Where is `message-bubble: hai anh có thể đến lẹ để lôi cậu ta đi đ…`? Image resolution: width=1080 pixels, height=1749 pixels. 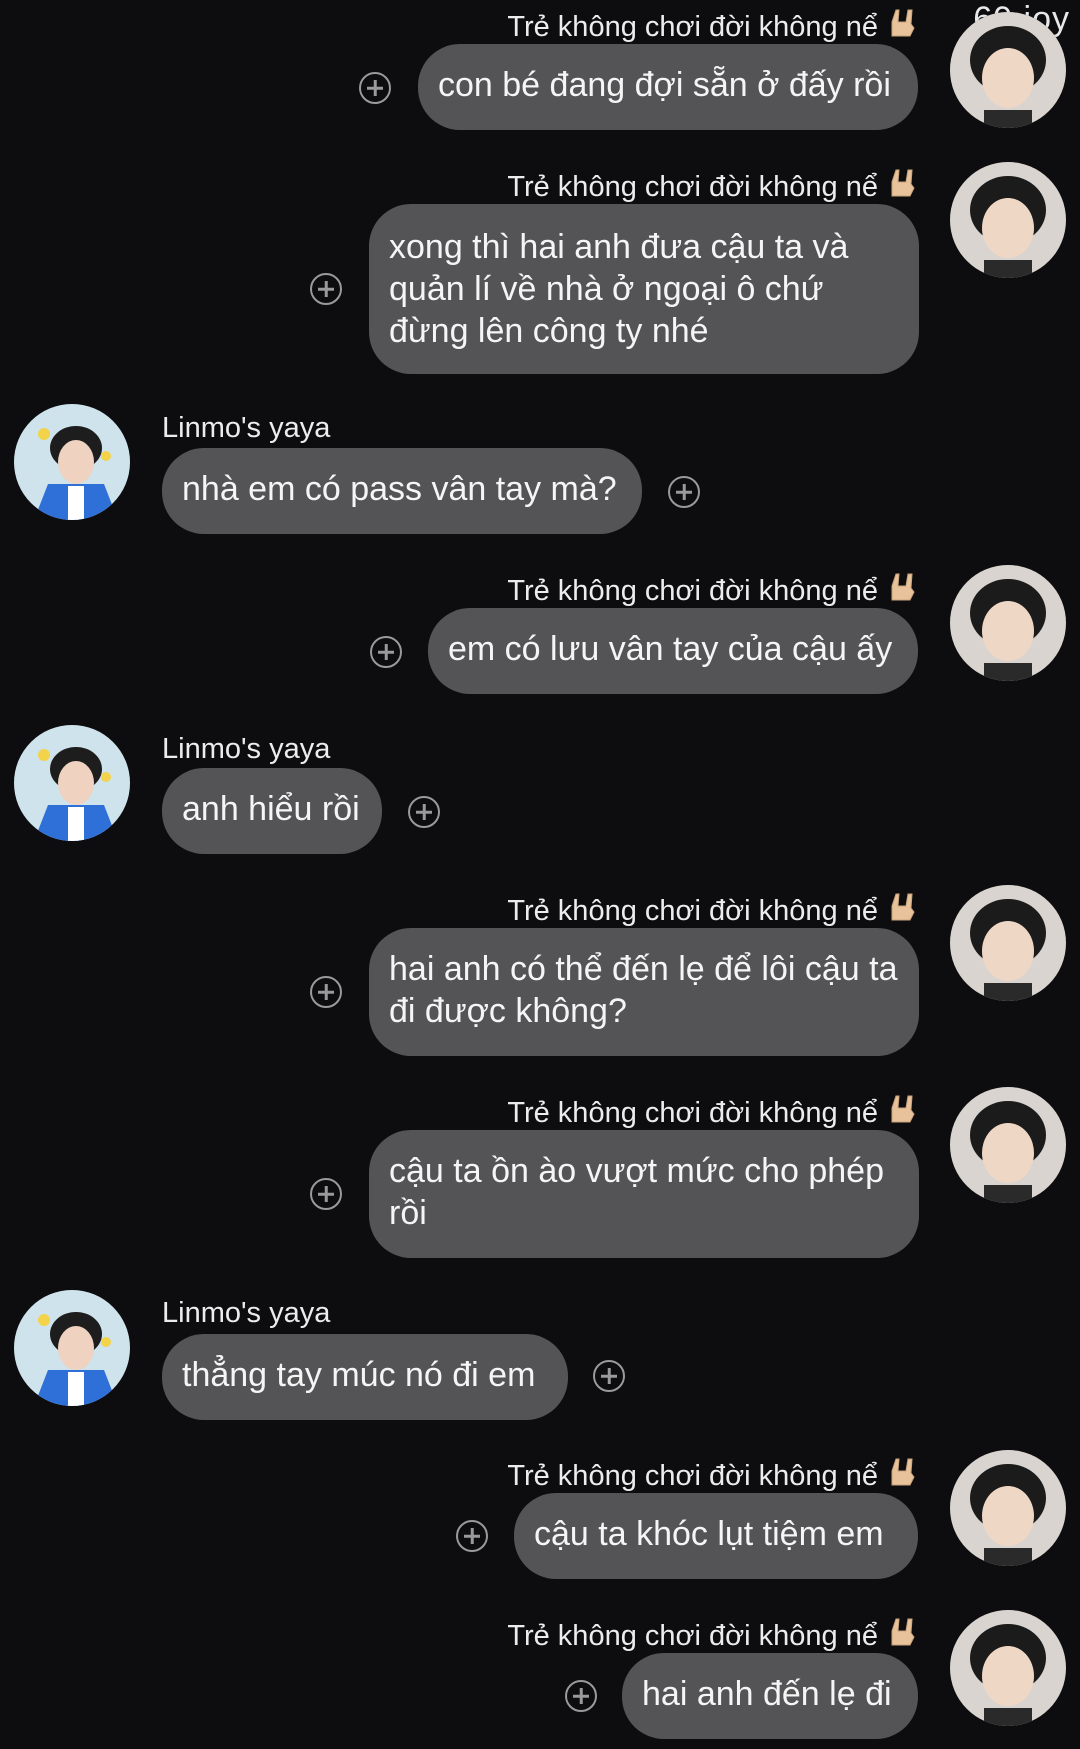
message-bubble: hai anh có thể đến lẹ để lôi cậu ta đi đ… is located at coordinates (644, 992).